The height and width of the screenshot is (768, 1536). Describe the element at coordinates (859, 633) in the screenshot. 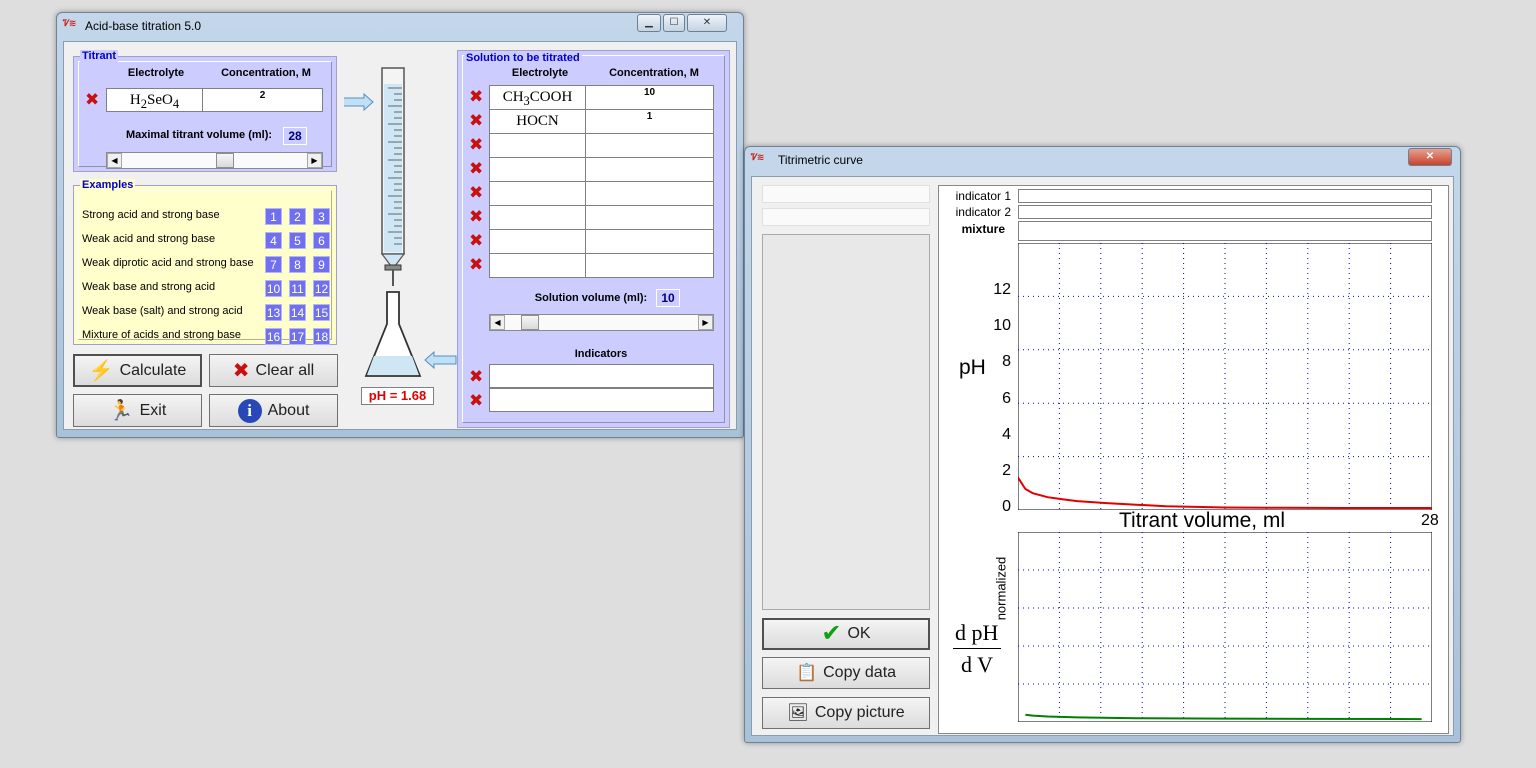

I see `ok-label: OK` at that location.